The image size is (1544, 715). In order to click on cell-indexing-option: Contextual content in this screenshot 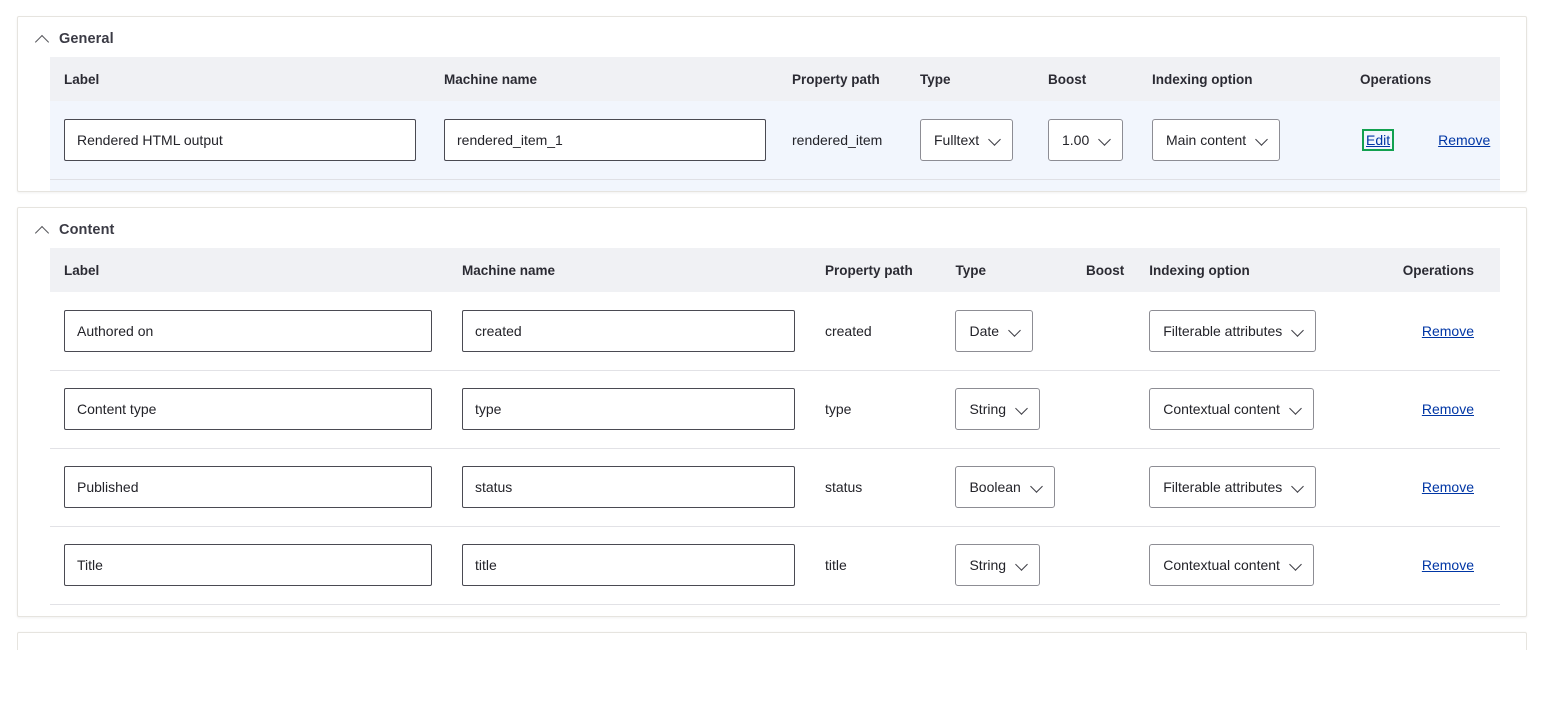, I will do `click(1265, 565)`.